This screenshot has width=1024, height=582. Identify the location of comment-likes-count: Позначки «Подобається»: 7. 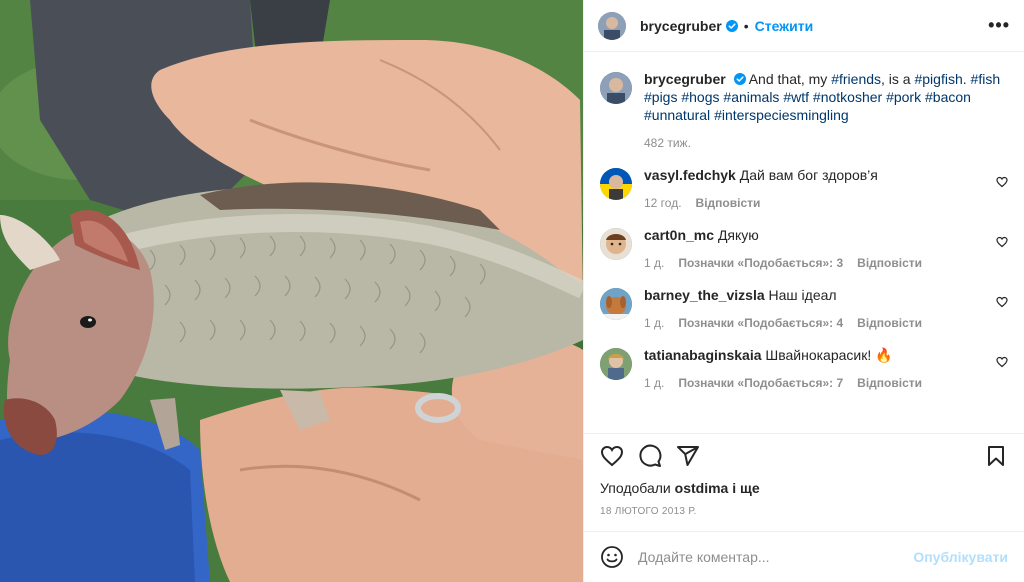
(760, 383).